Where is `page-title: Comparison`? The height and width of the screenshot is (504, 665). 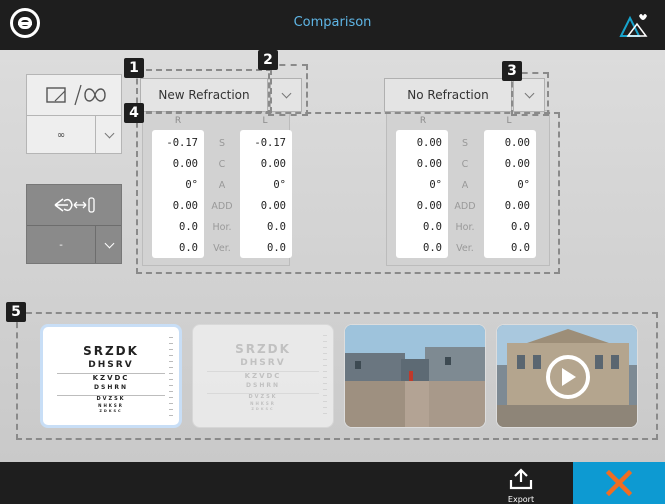
page-title: Comparison is located at coordinates (332, 22).